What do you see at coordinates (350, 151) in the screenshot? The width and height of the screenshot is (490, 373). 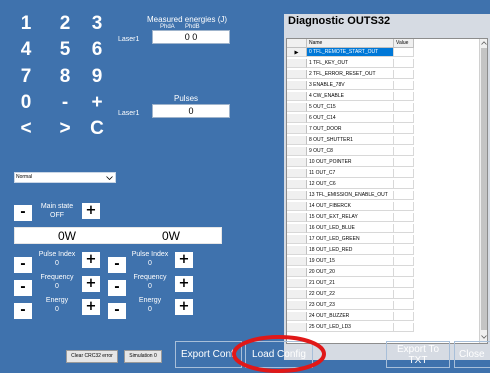 I see `row-name-cell: 9 OUT_C8` at bounding box center [350, 151].